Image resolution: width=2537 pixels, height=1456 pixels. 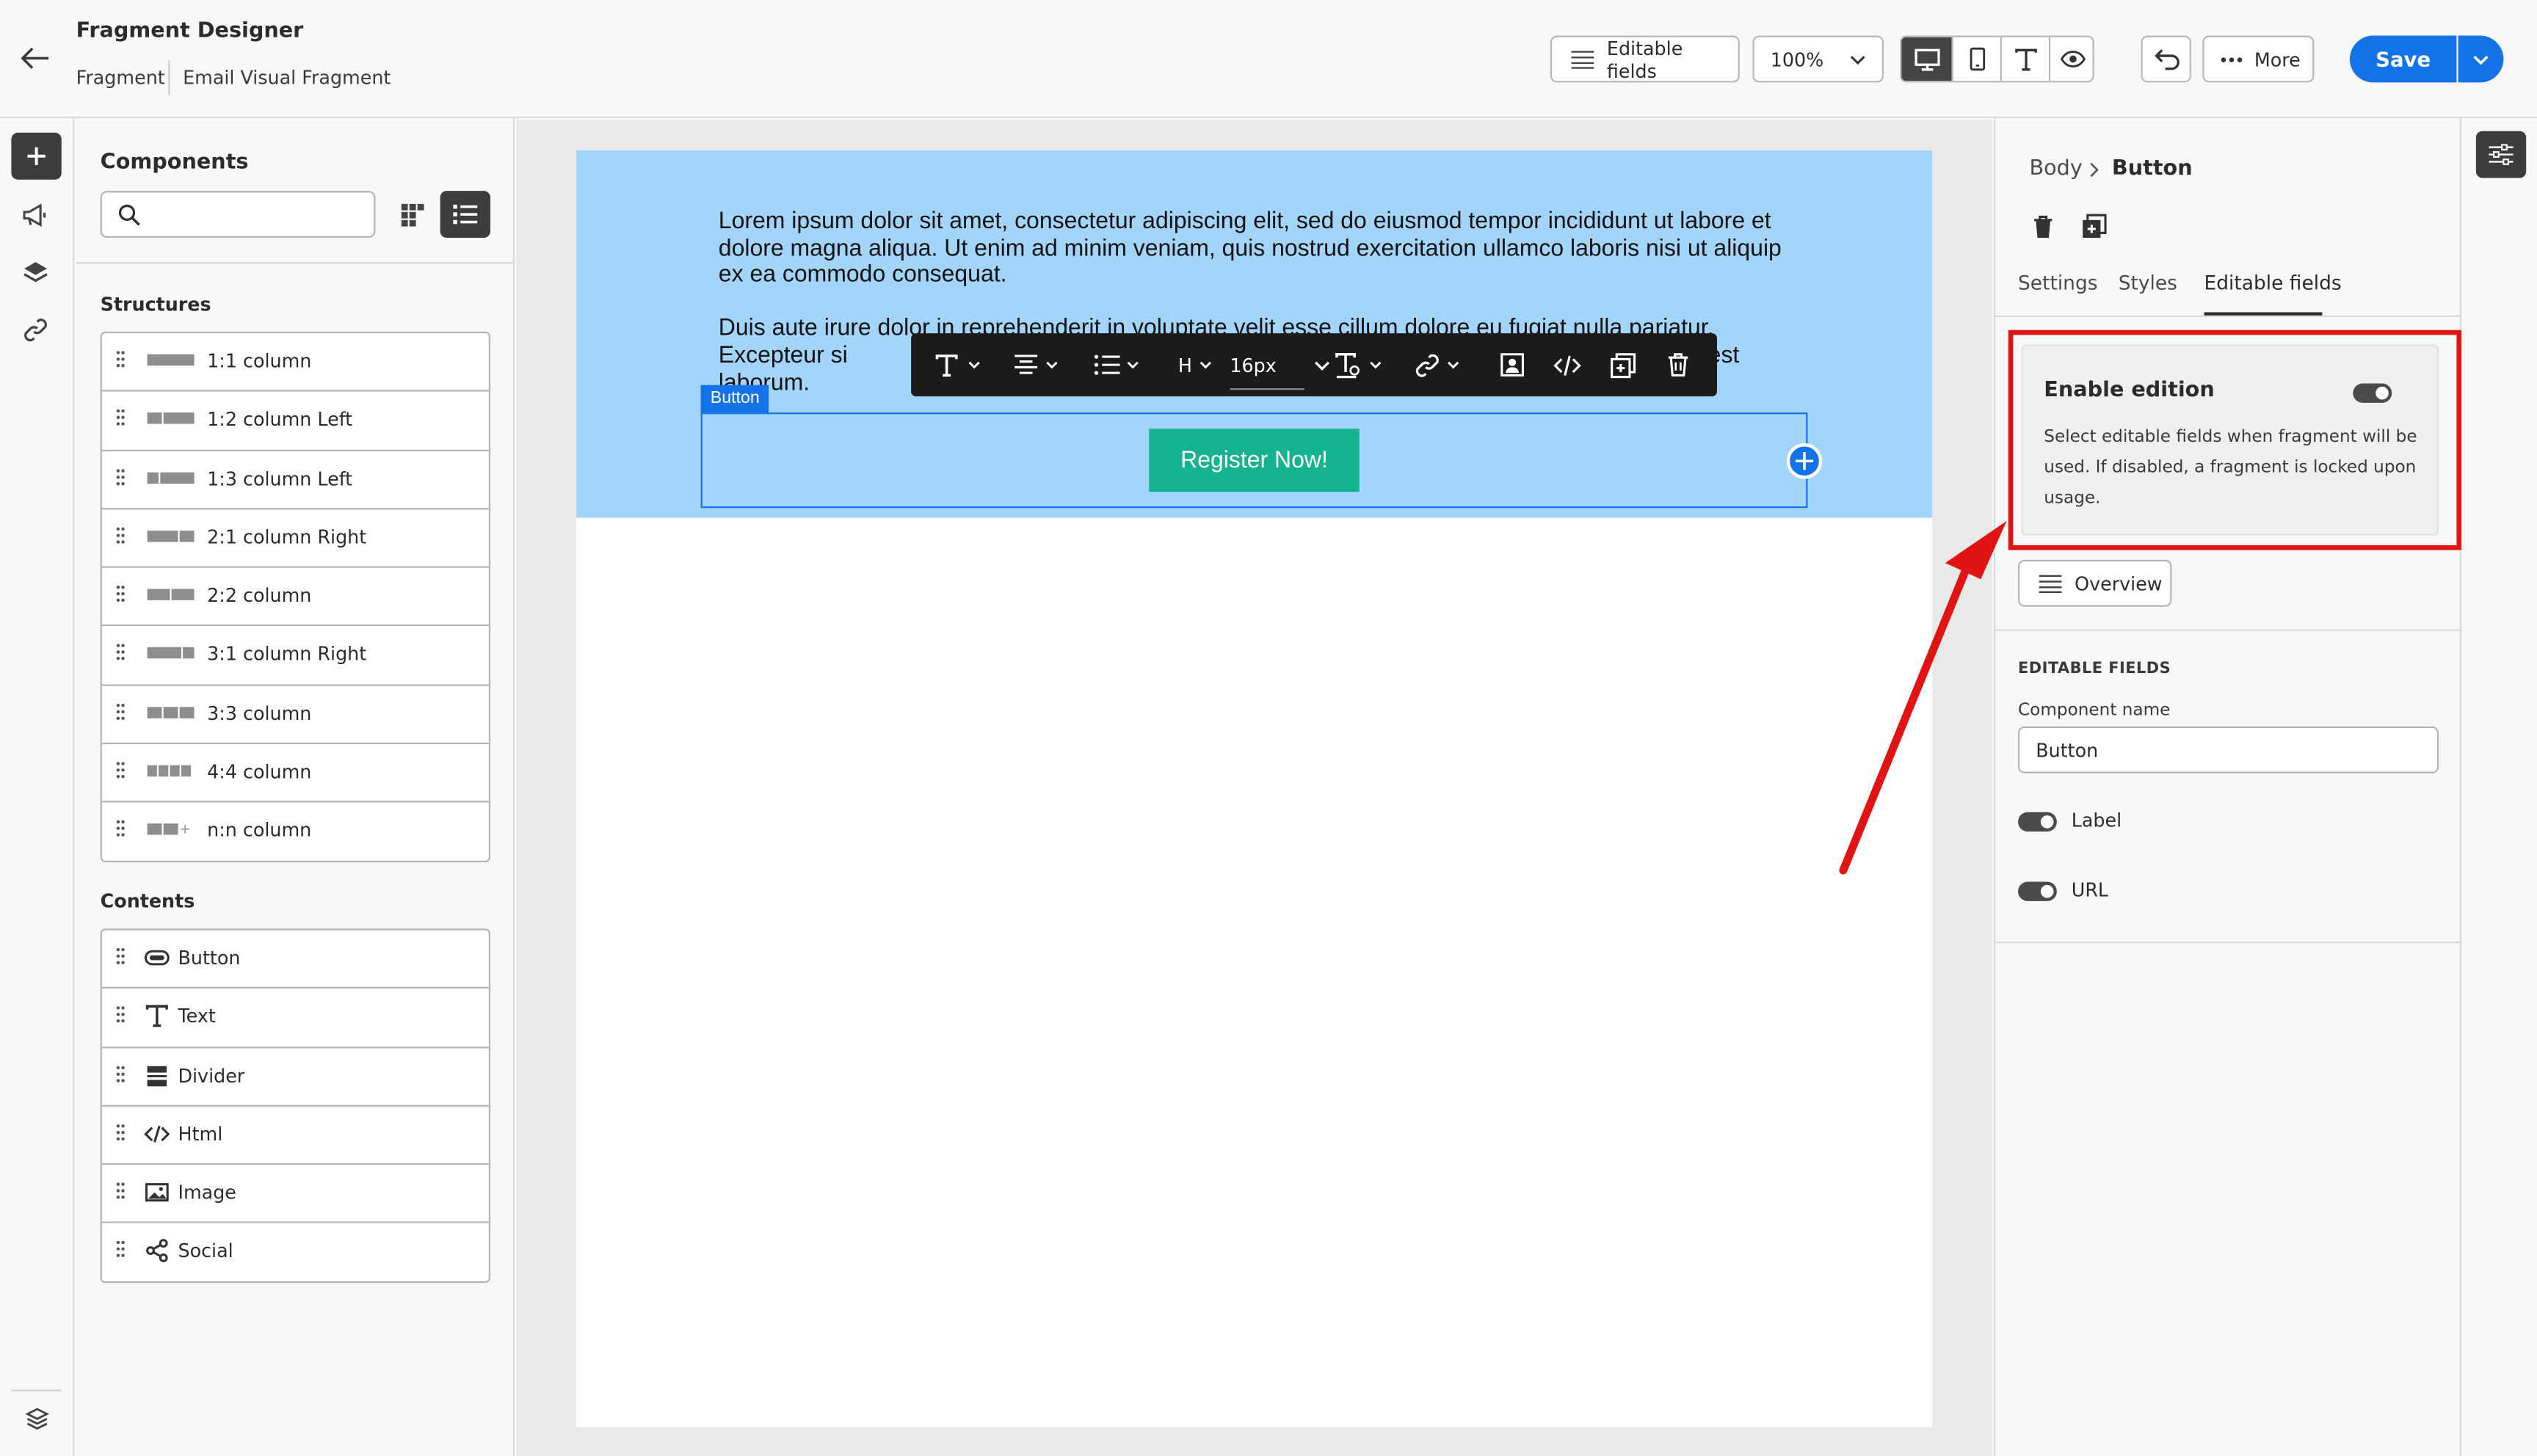 What do you see at coordinates (1645, 59) in the screenshot?
I see `editable-fields-button: Editable fields` at bounding box center [1645, 59].